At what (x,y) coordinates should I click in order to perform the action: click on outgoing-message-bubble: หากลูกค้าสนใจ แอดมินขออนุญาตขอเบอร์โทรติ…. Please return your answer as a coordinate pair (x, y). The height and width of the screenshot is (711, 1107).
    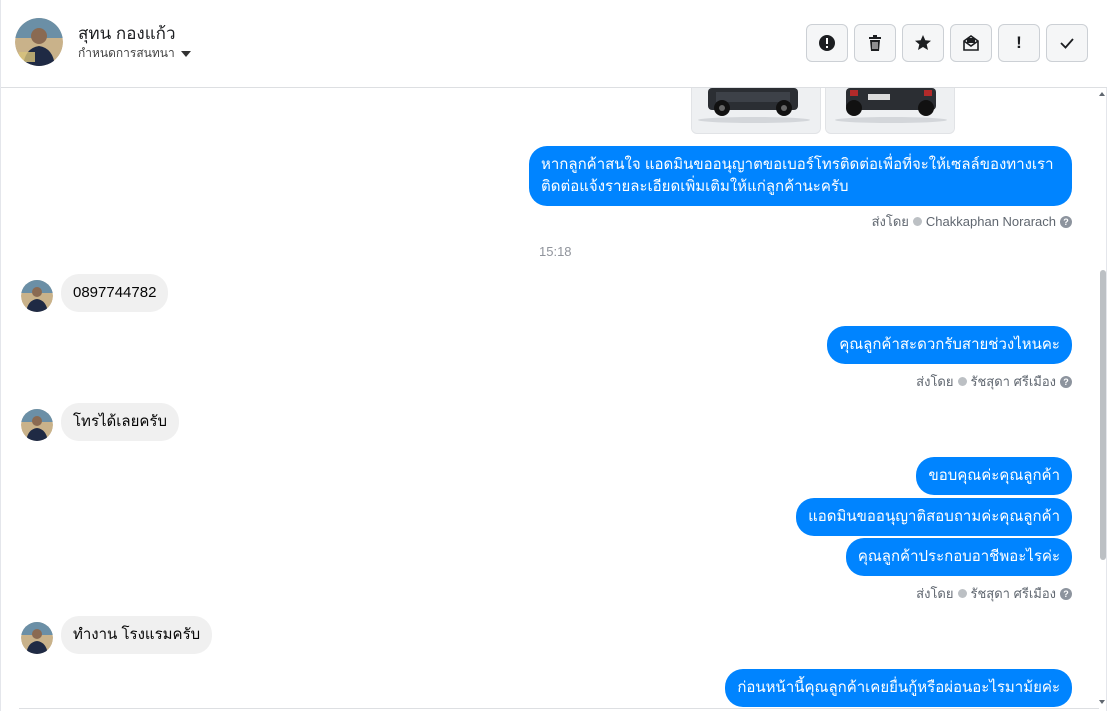
    Looking at the image, I should click on (800, 176).